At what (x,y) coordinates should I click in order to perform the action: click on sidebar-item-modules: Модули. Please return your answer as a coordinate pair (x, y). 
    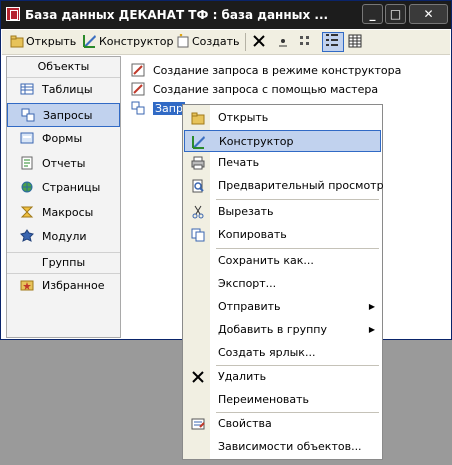
    Looking at the image, I should click on (63, 237).